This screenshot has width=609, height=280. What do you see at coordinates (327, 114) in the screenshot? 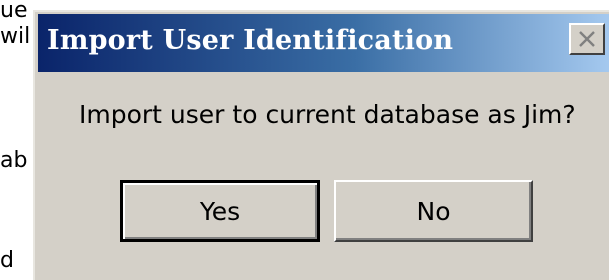
I see `dialog-message: Import user to current database as Jim?` at bounding box center [327, 114].